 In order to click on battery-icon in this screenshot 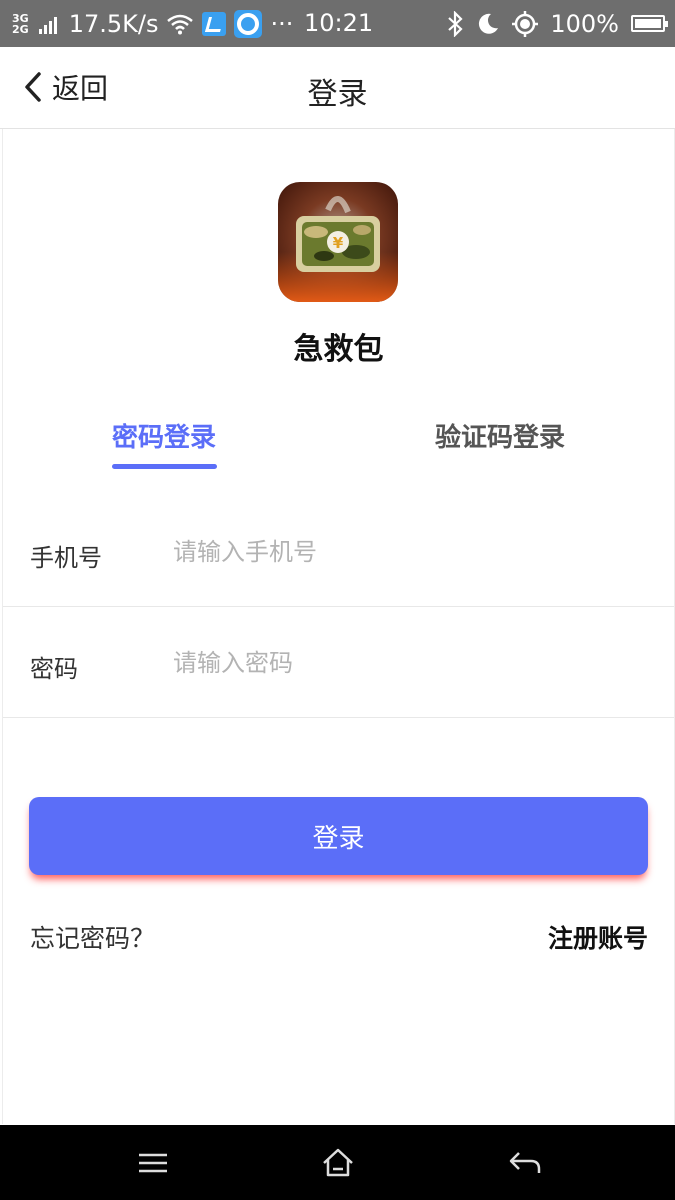, I will do `click(649, 23)`.